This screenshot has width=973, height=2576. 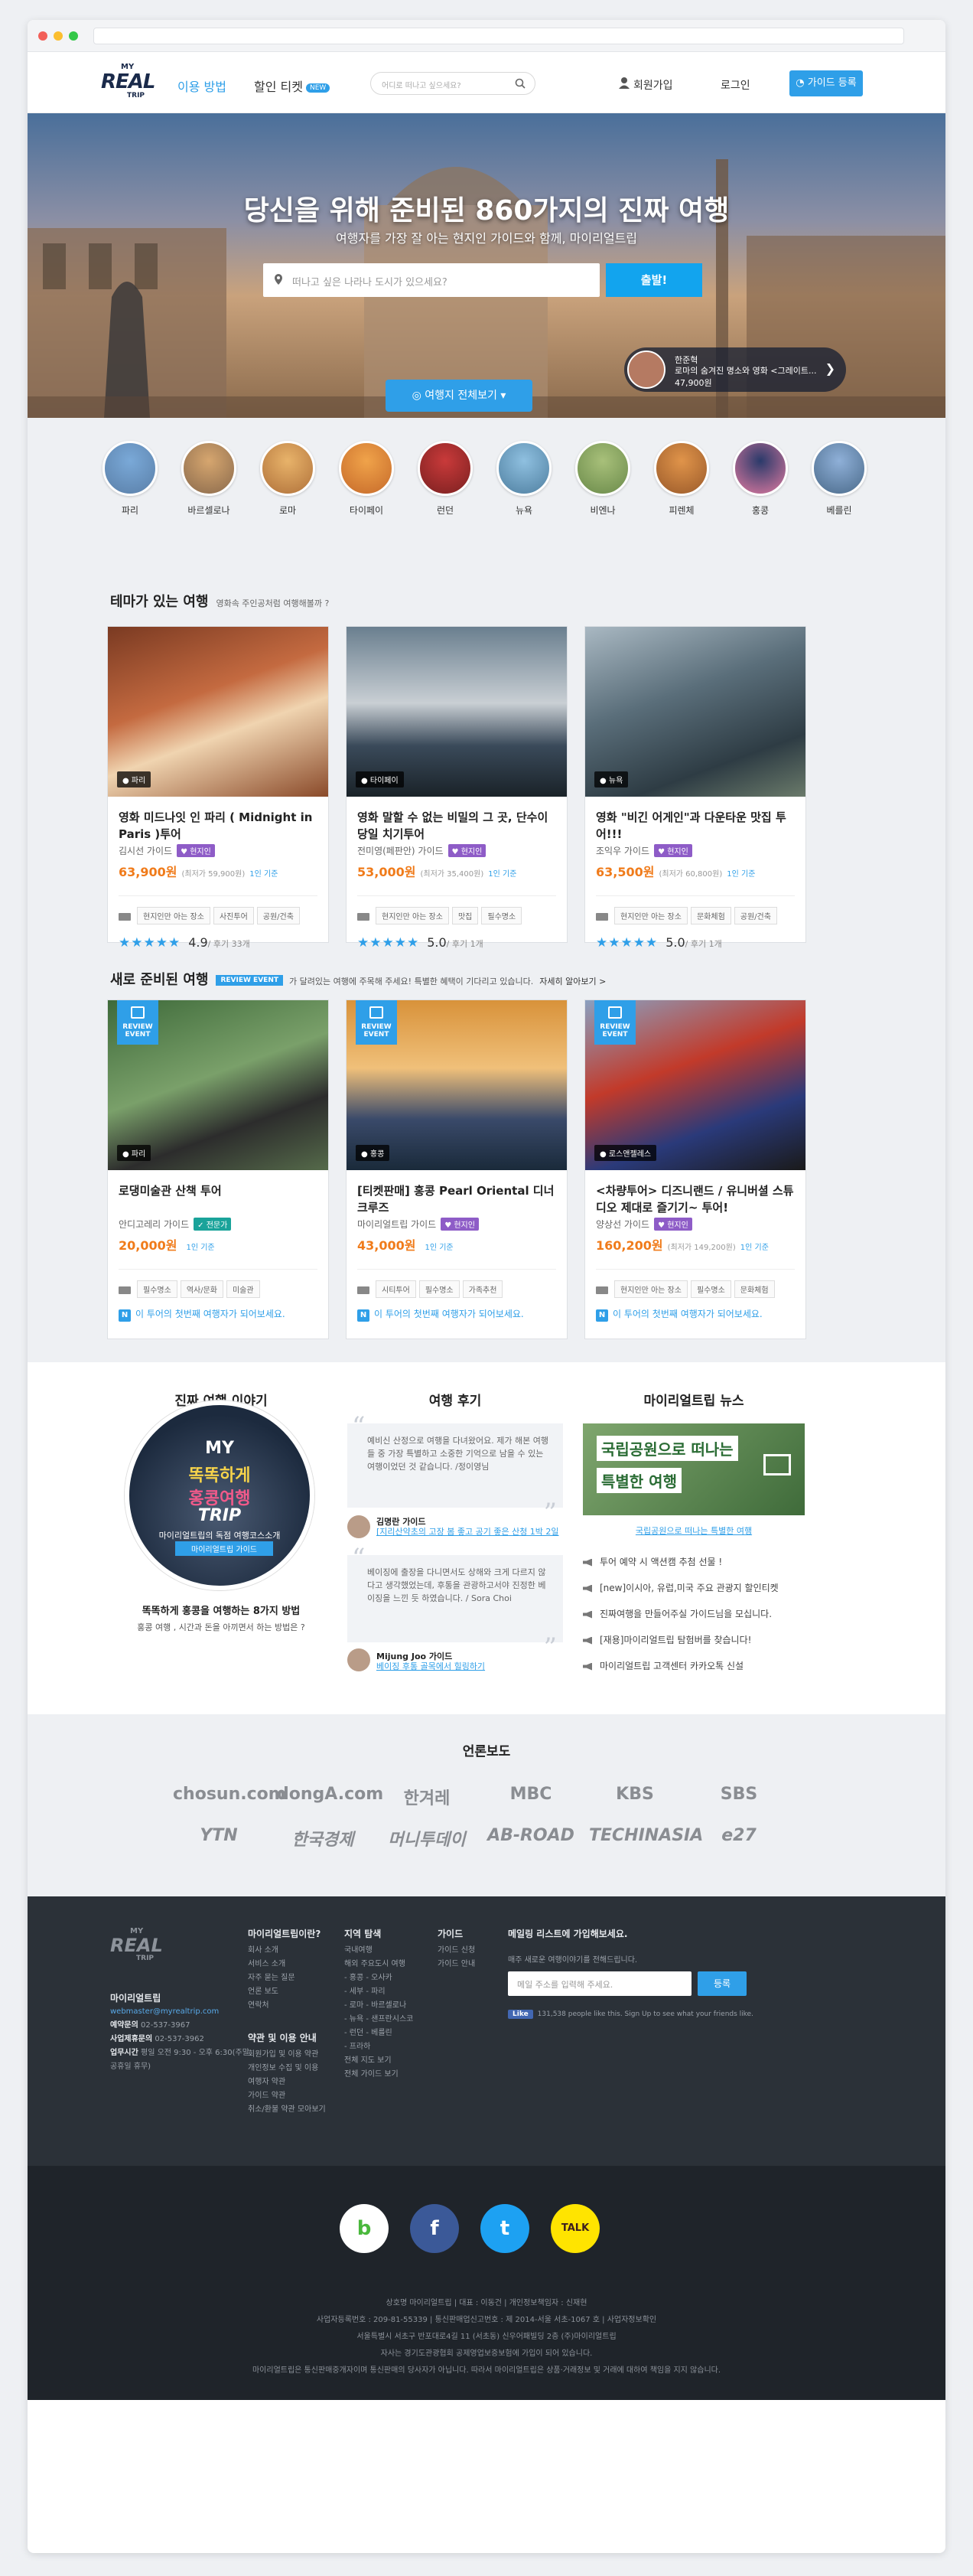 What do you see at coordinates (130, 479) in the screenshot?
I see `city-item: 파리` at bounding box center [130, 479].